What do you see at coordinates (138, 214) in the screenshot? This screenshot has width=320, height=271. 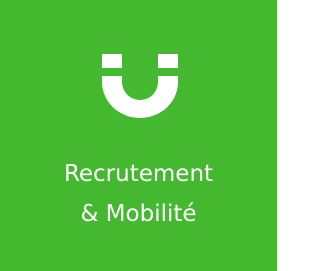 I see `tile-label-line2: & Mobilité` at bounding box center [138, 214].